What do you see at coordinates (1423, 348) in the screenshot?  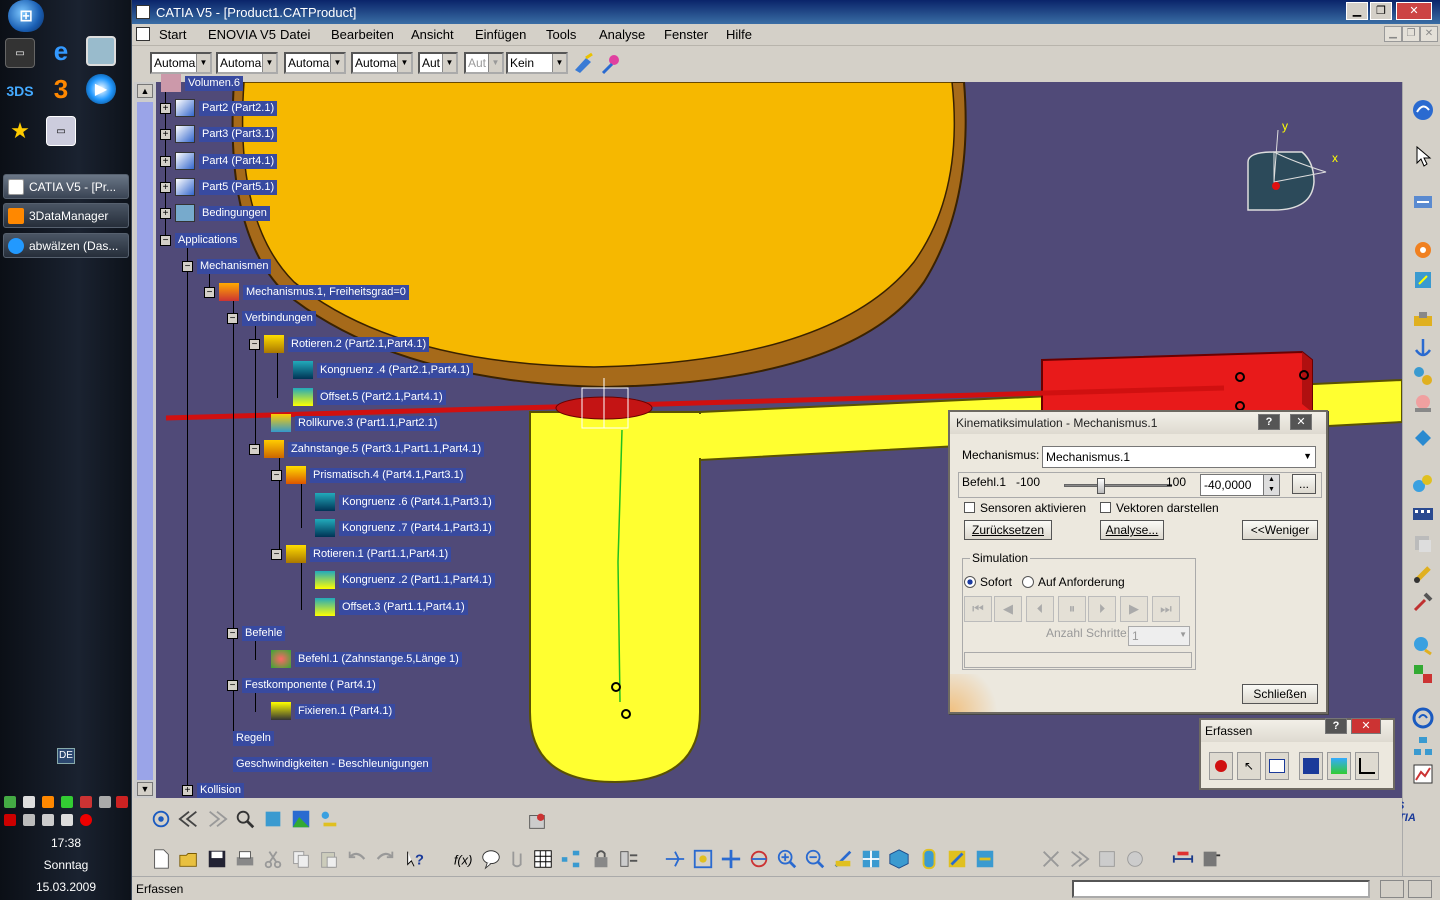 I see `anchor-tool-icon` at bounding box center [1423, 348].